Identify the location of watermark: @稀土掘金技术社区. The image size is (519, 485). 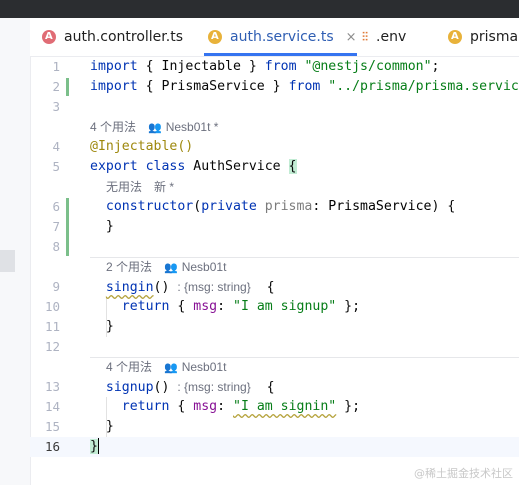
(463, 473).